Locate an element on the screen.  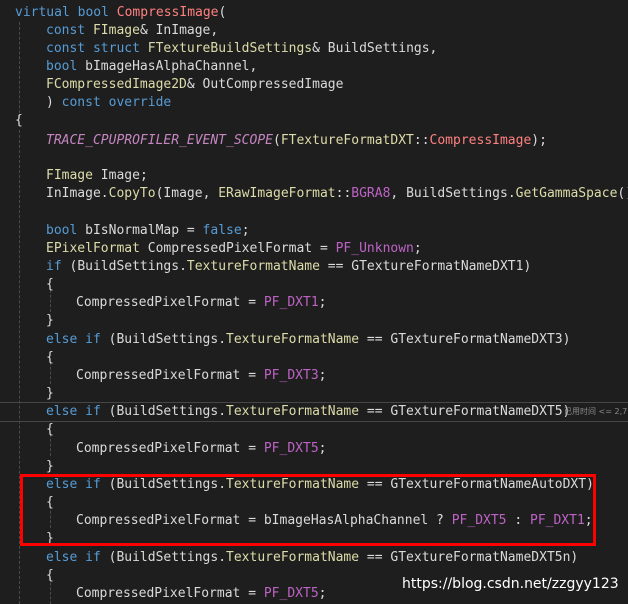
code-line: virtual bool CompressImage( is located at coordinates (121, 12).